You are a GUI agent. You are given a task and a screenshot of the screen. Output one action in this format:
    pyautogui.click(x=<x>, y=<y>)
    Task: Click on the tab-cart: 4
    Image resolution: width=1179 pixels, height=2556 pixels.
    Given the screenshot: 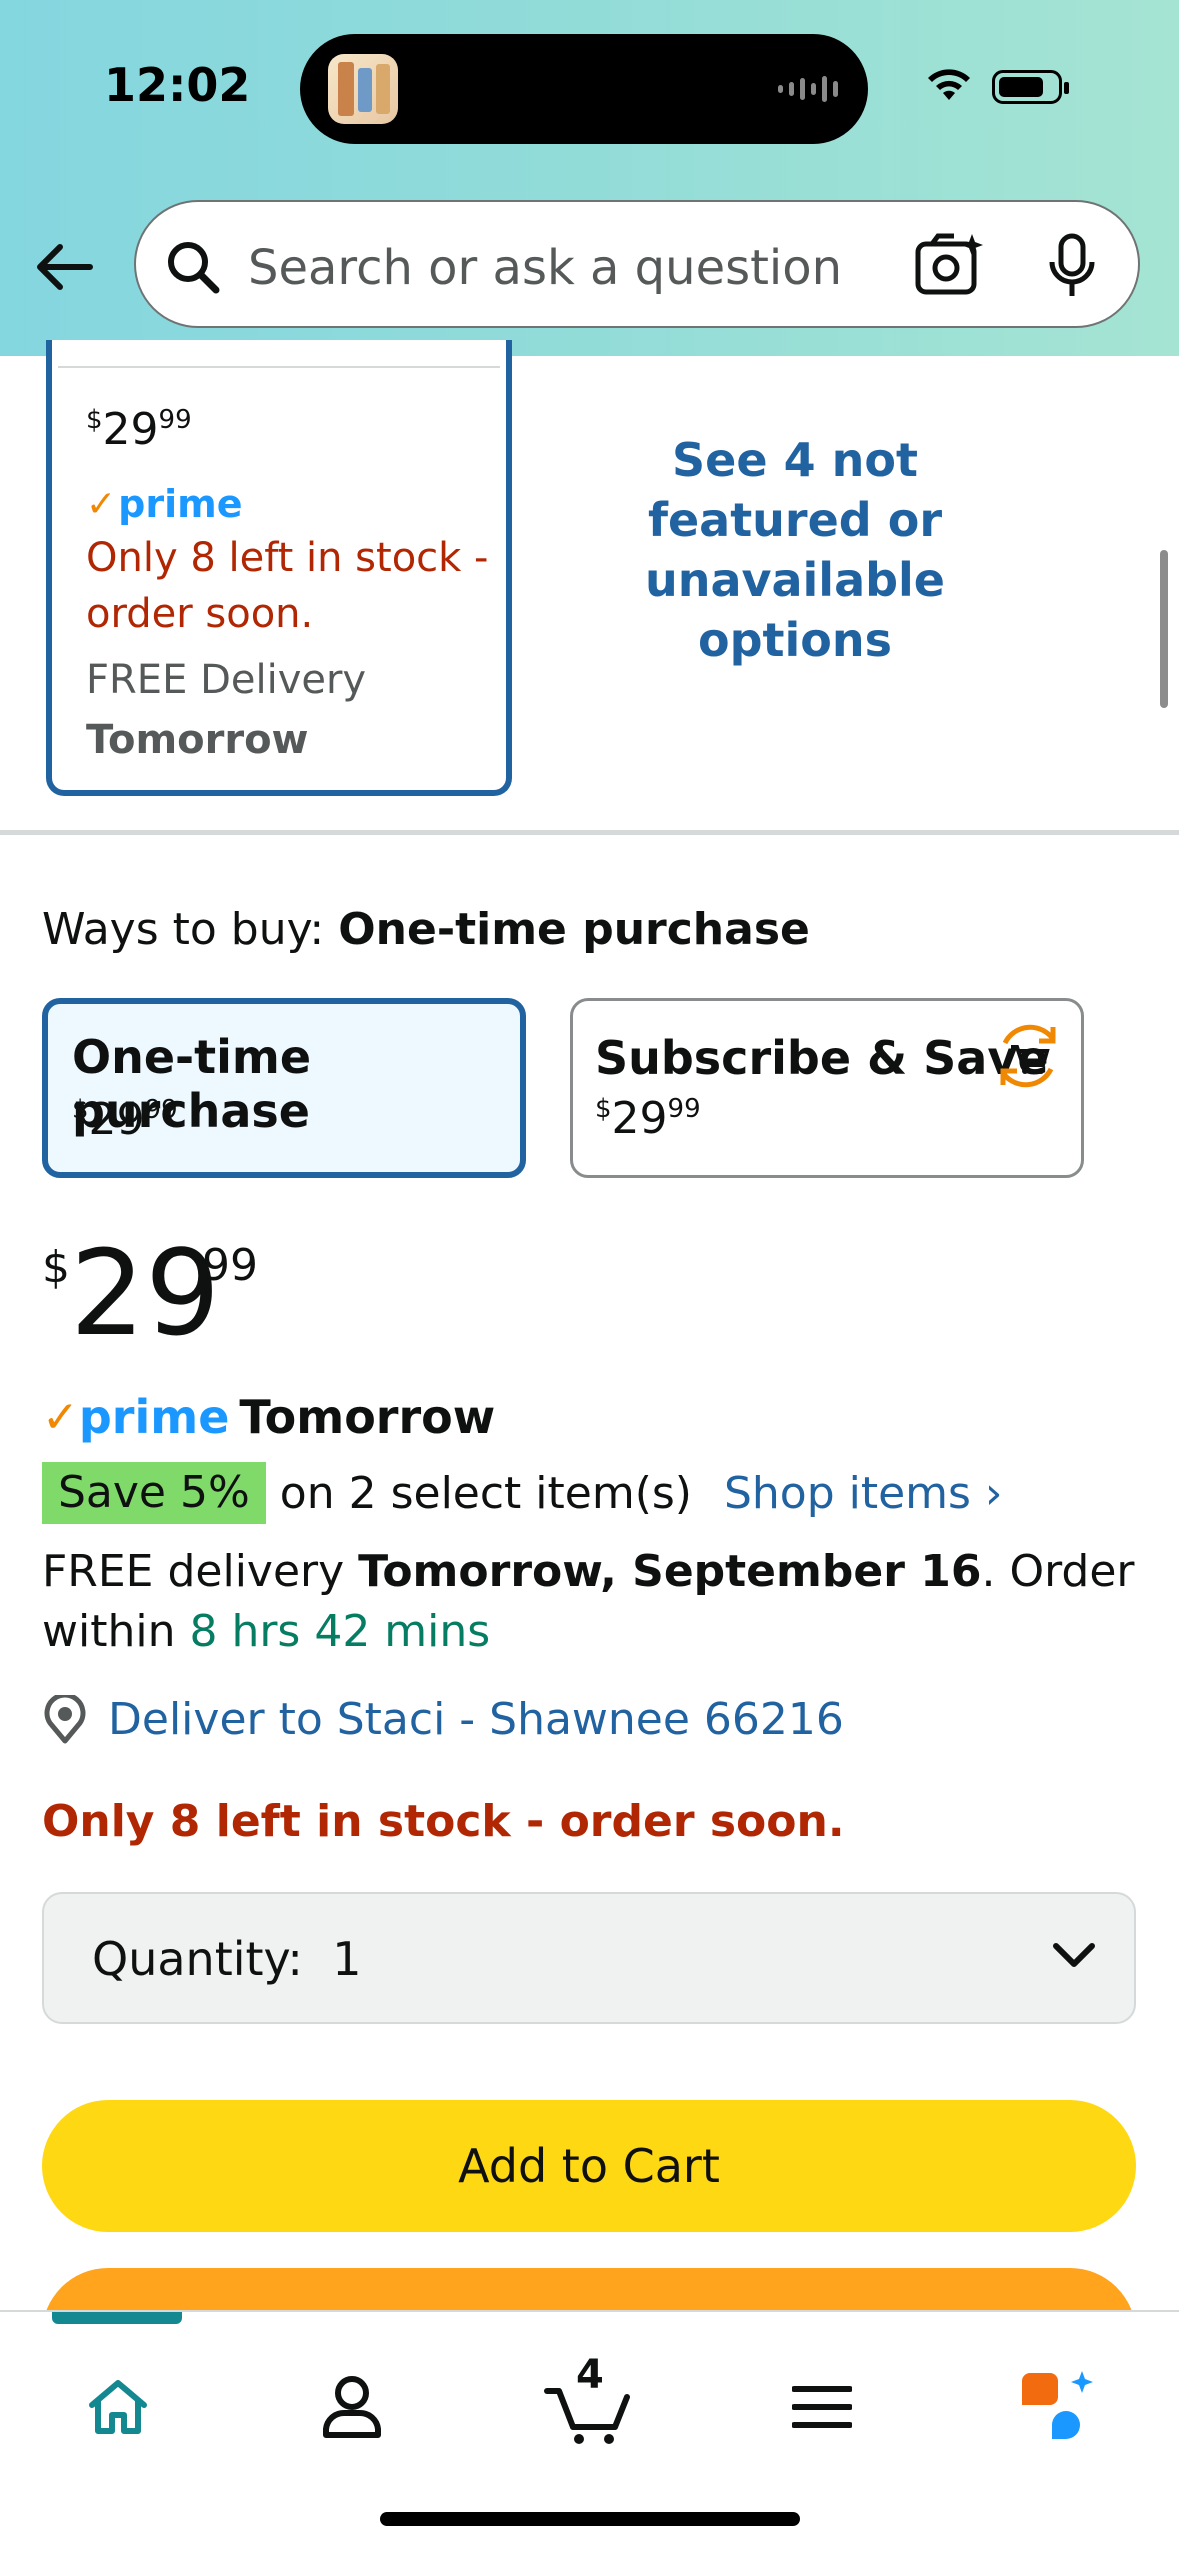 What is the action you would take?
    pyautogui.click(x=588, y=2407)
    